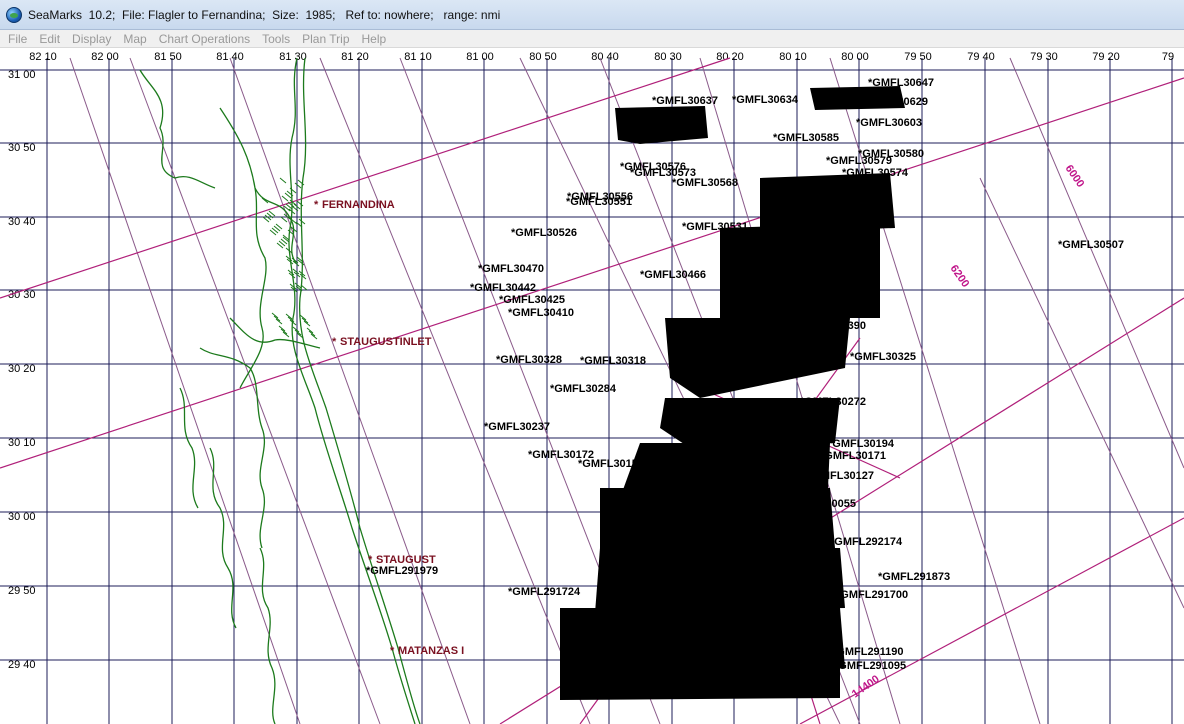 Image resolution: width=1184 pixels, height=724 pixels. Describe the element at coordinates (823, 504) in the screenshot. I see `waypoint-label: *GMFL30055` at that location.